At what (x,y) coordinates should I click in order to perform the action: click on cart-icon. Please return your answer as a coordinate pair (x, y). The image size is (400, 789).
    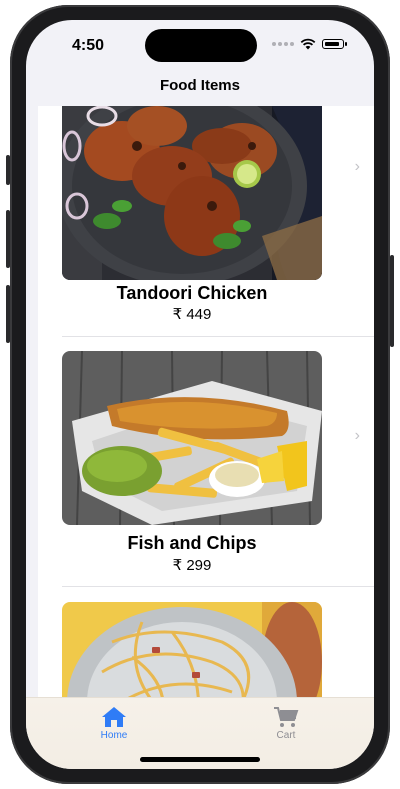
    Looking at the image, I should click on (286, 717).